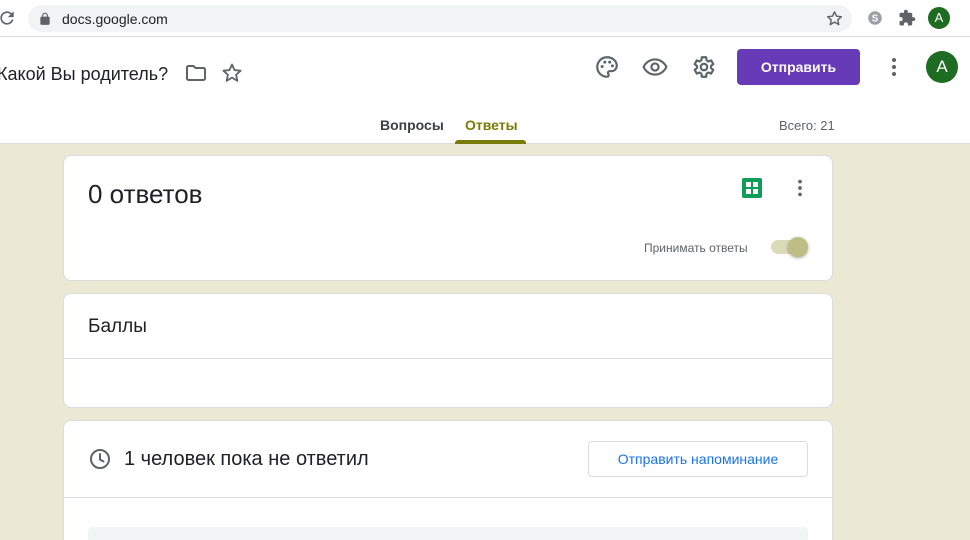 The width and height of the screenshot is (970, 540). What do you see at coordinates (942, 67) in the screenshot?
I see `account-avatar: A` at bounding box center [942, 67].